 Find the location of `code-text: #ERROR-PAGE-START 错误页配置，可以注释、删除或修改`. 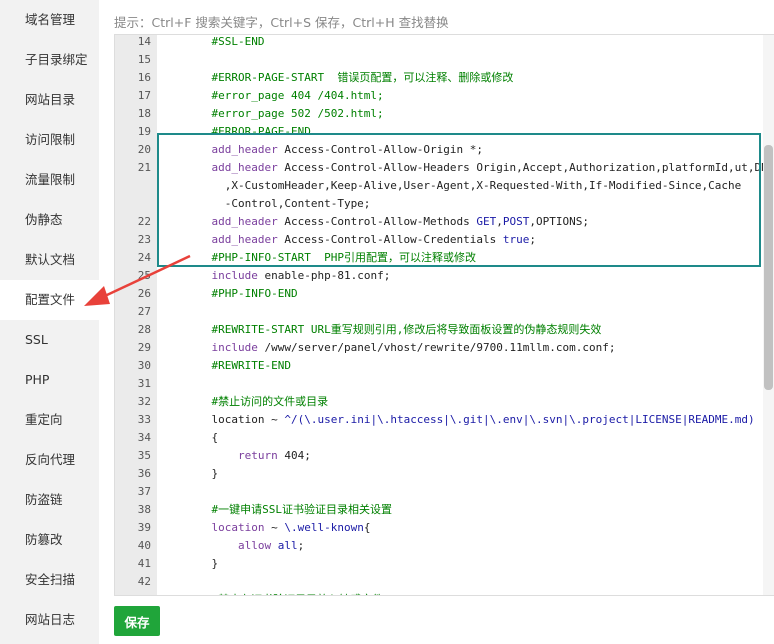

code-text: #ERROR-PAGE-START 错误页配置，可以注释、删除或修改 is located at coordinates (349, 78).